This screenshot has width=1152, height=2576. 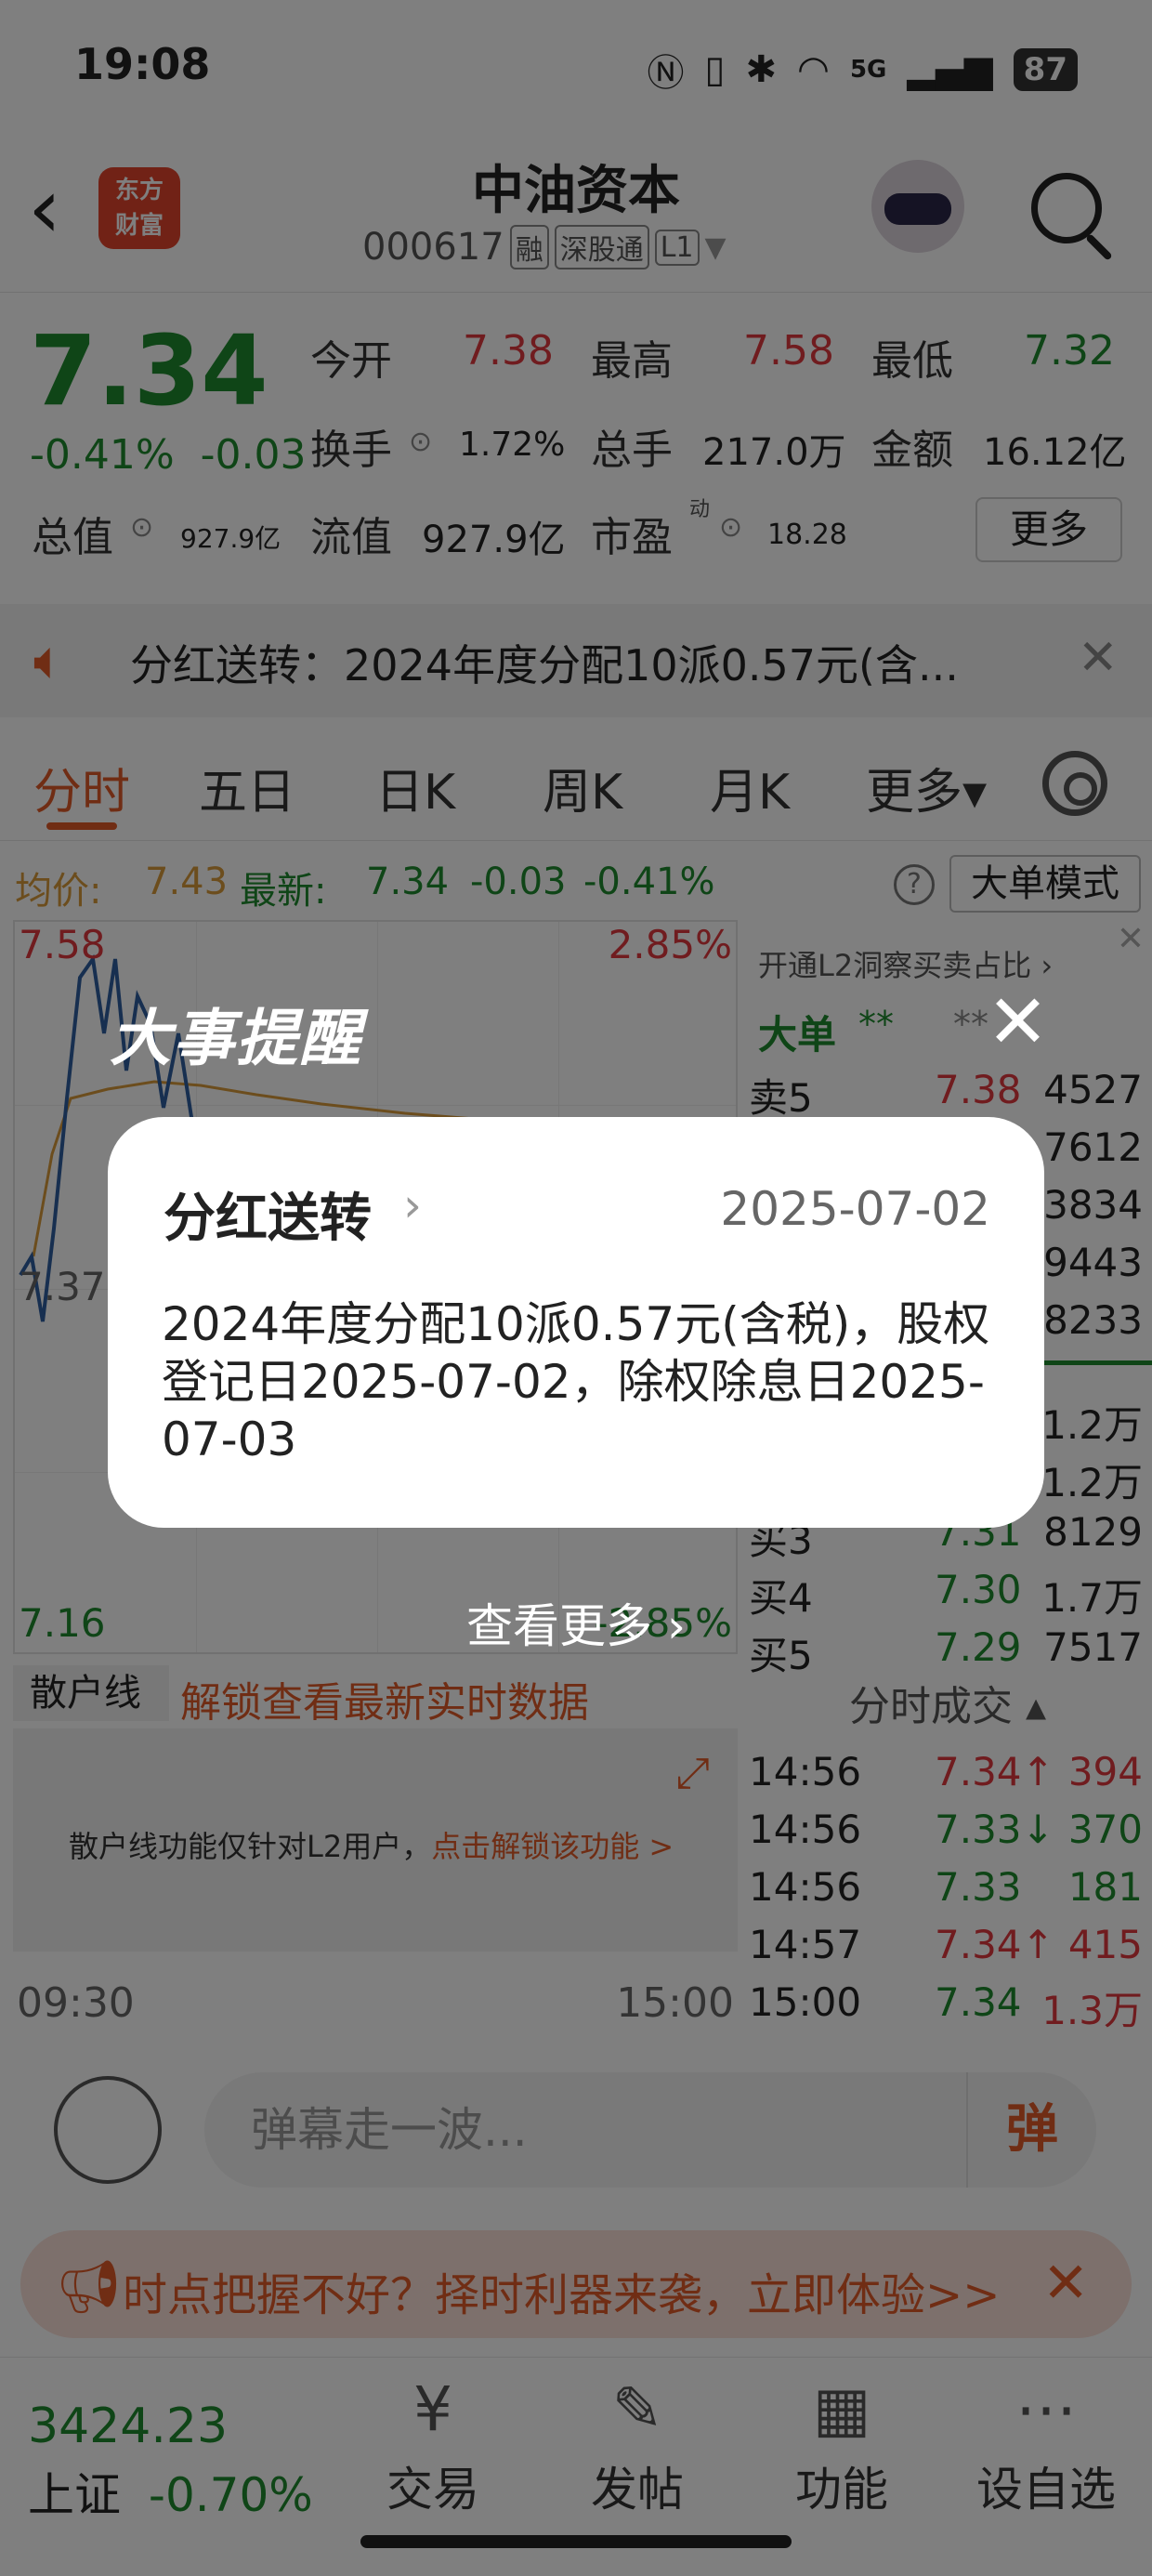 I want to click on chevron-right-icon: ›, so click(x=412, y=1205).